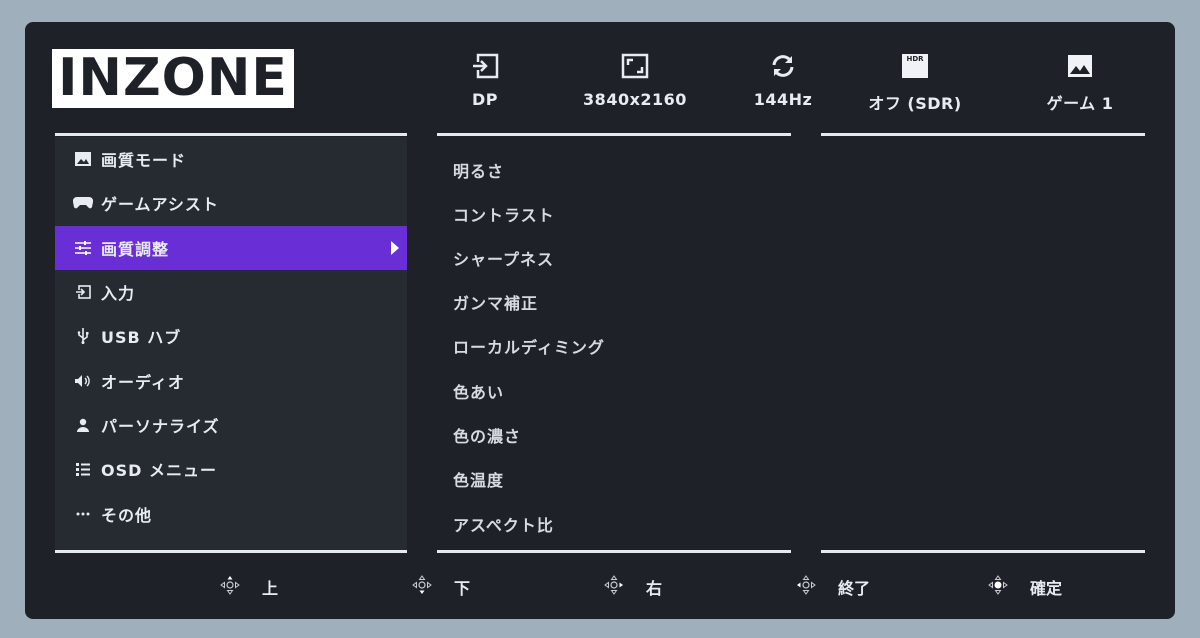 Image resolution: width=1200 pixels, height=638 pixels. I want to click on image-icon, so click(83, 159).